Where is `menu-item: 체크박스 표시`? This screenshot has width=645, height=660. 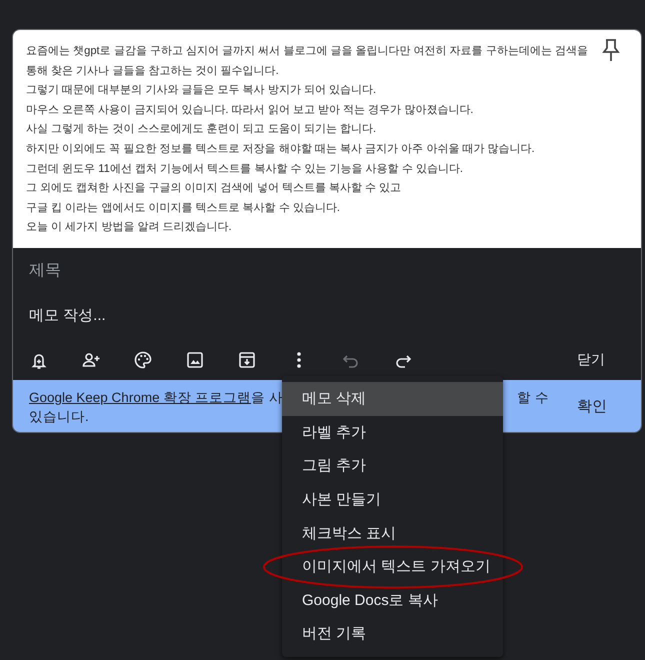 menu-item: 체크박스 표시 is located at coordinates (392, 533).